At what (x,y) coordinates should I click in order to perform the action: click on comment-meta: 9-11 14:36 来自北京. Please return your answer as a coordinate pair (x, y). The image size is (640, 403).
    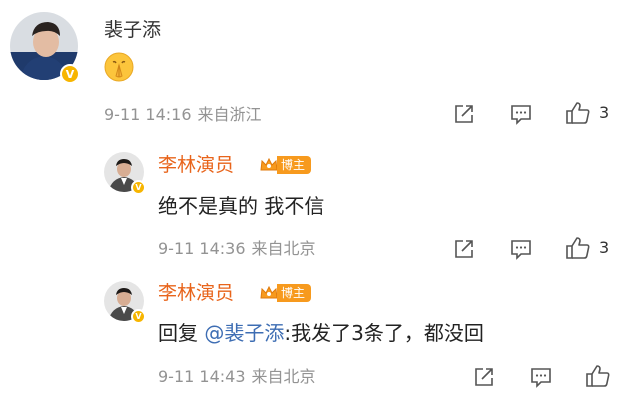
    Looking at the image, I should click on (237, 249).